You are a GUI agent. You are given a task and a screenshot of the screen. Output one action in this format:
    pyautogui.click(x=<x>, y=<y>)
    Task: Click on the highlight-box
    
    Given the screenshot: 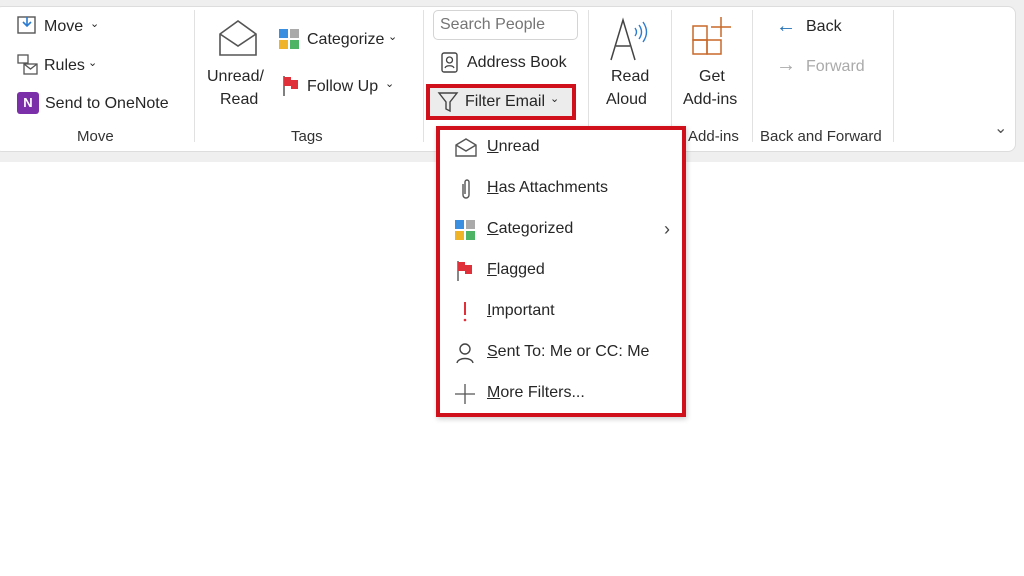 What is the action you would take?
    pyautogui.click(x=501, y=102)
    